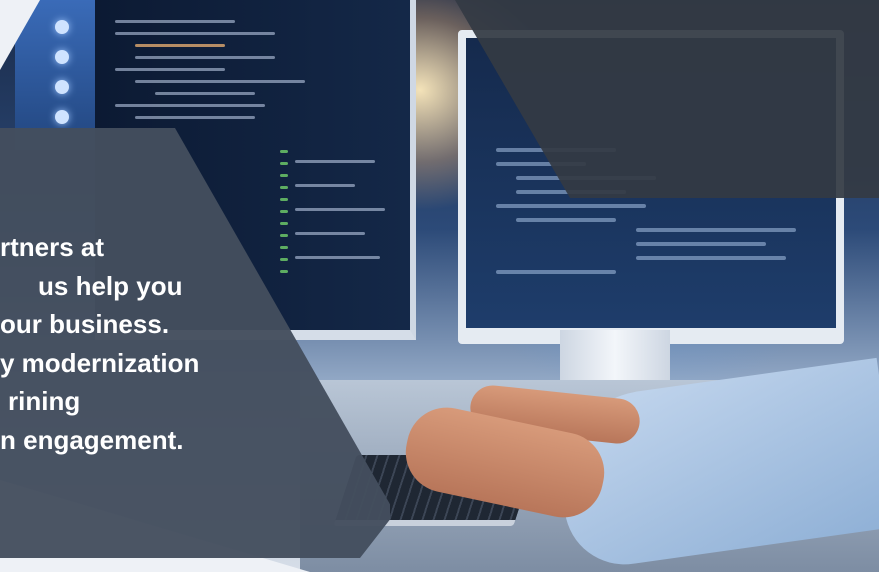 The image size is (879, 572). I want to click on blurb-line: rining, so click(44, 401).